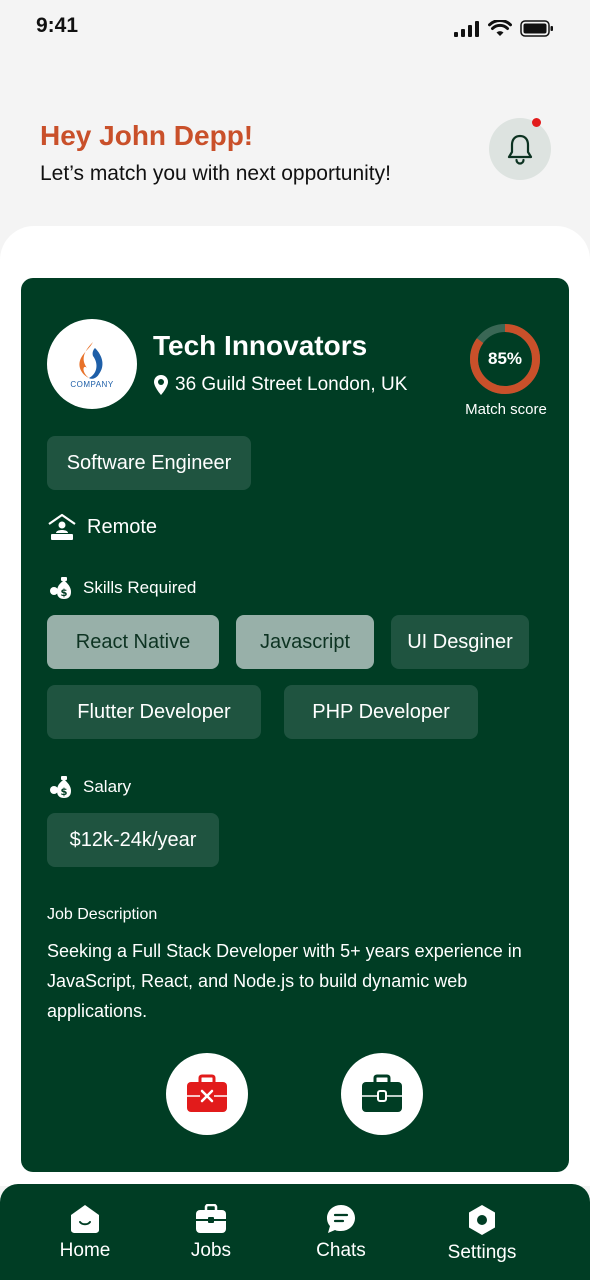  I want to click on flame-logo-icon, so click(91, 360).